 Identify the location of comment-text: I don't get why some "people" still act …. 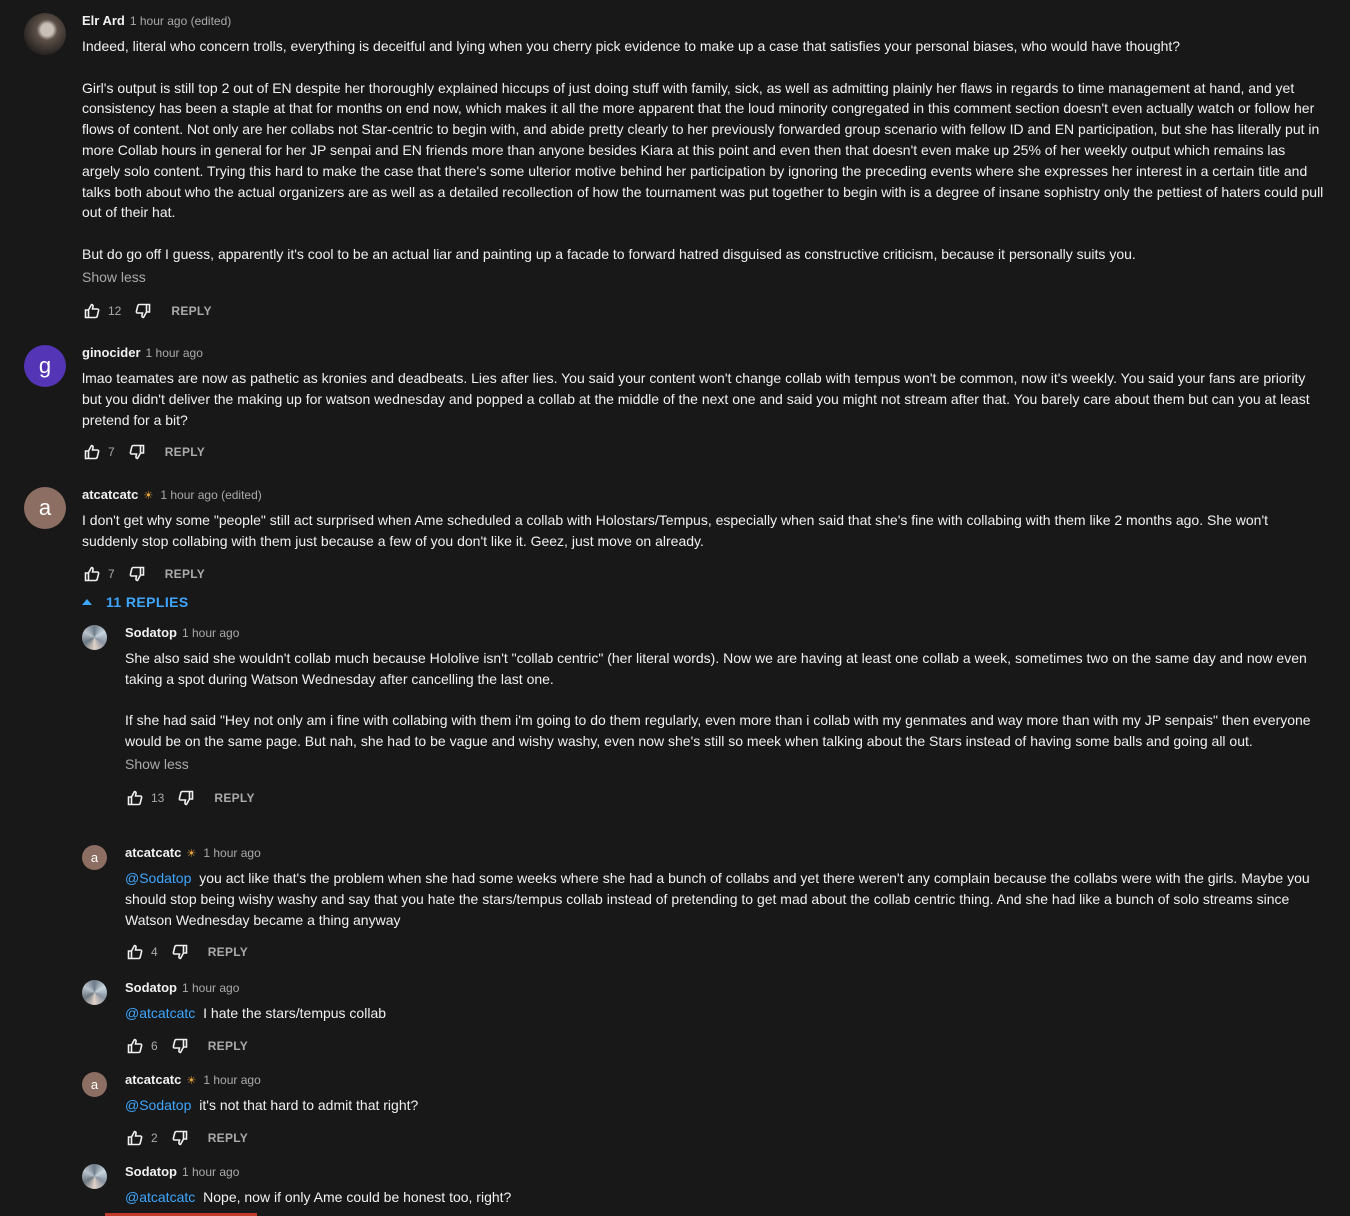
(677, 530).